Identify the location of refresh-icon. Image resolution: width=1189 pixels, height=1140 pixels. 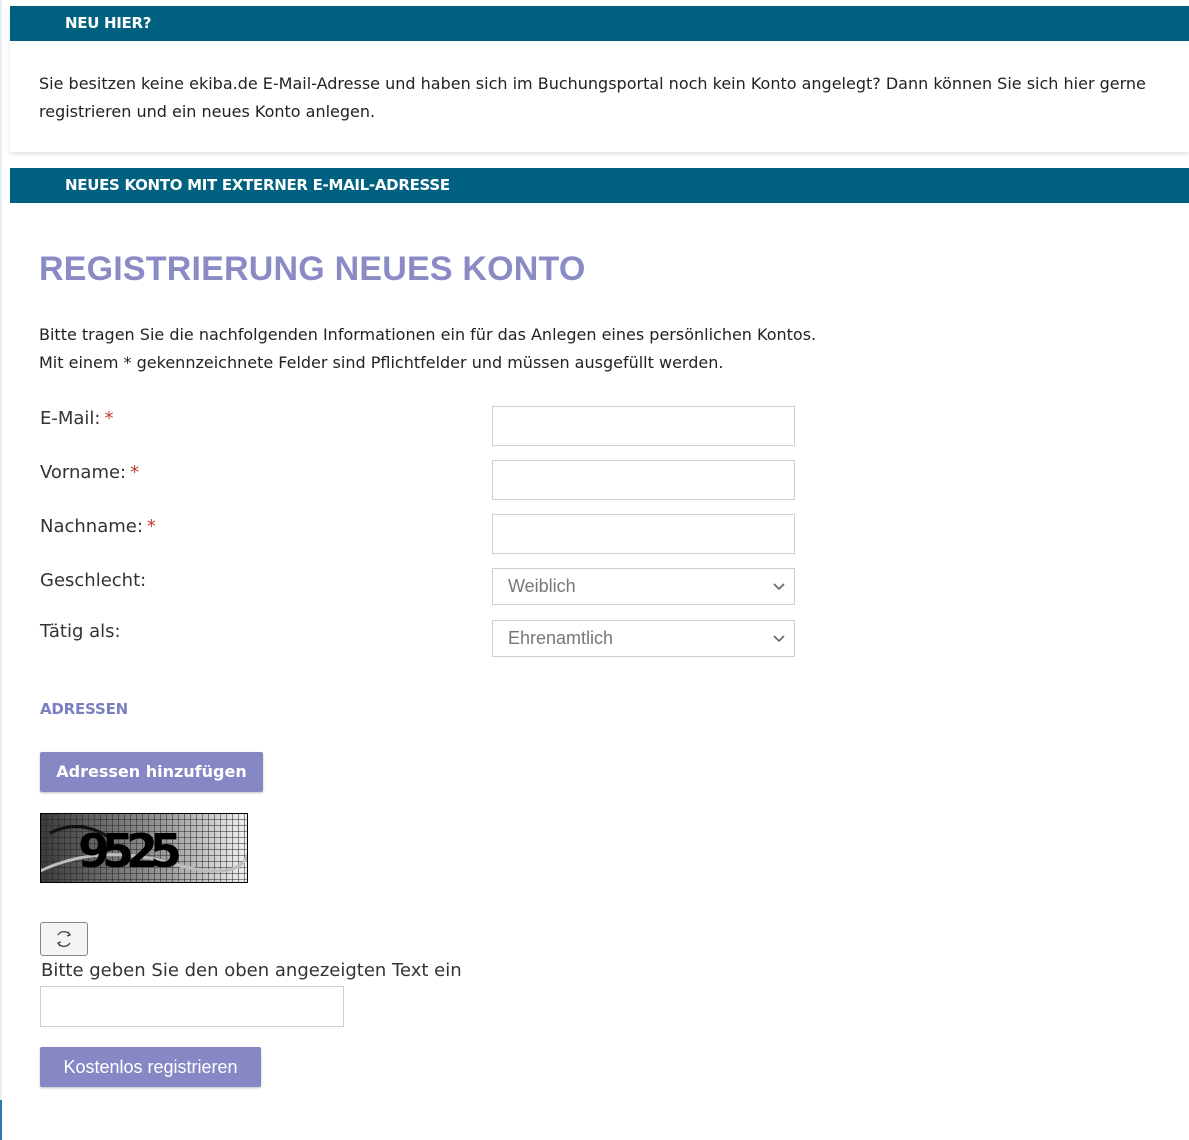
(64, 939).